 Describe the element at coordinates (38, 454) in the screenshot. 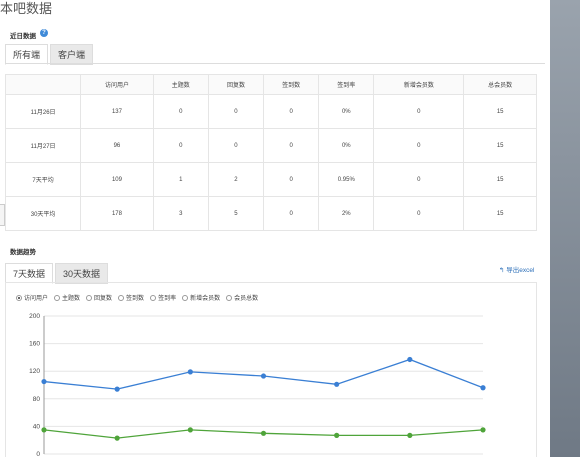

I see `y-tick-label: 0` at that location.